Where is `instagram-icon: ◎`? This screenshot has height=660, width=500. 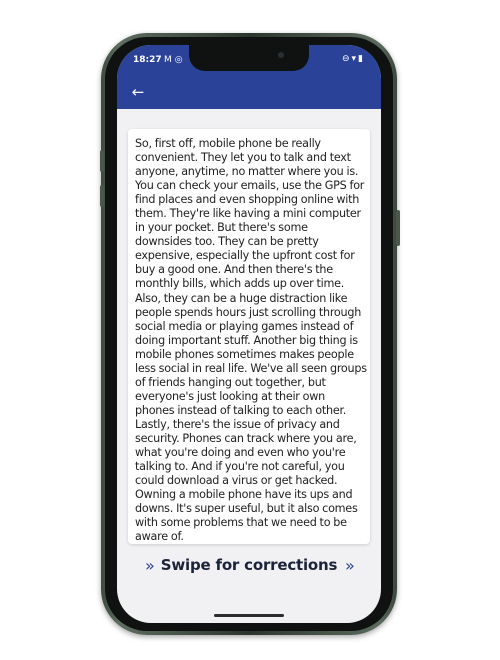 instagram-icon: ◎ is located at coordinates (180, 60).